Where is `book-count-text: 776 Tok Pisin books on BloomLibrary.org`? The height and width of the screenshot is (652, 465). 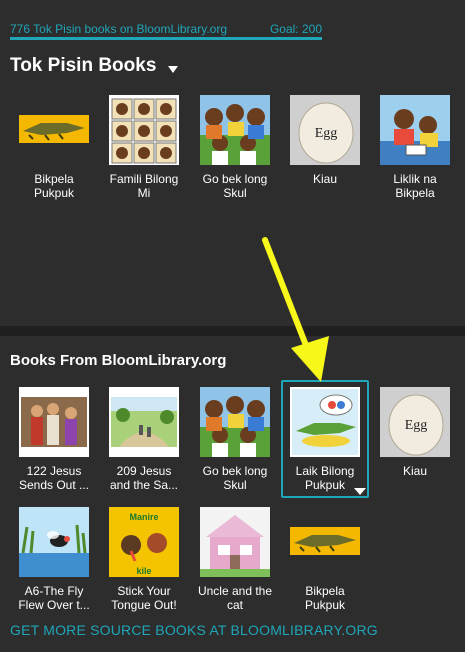
book-count-text: 776 Tok Pisin books on BloomLibrary.org is located at coordinates (118, 29).